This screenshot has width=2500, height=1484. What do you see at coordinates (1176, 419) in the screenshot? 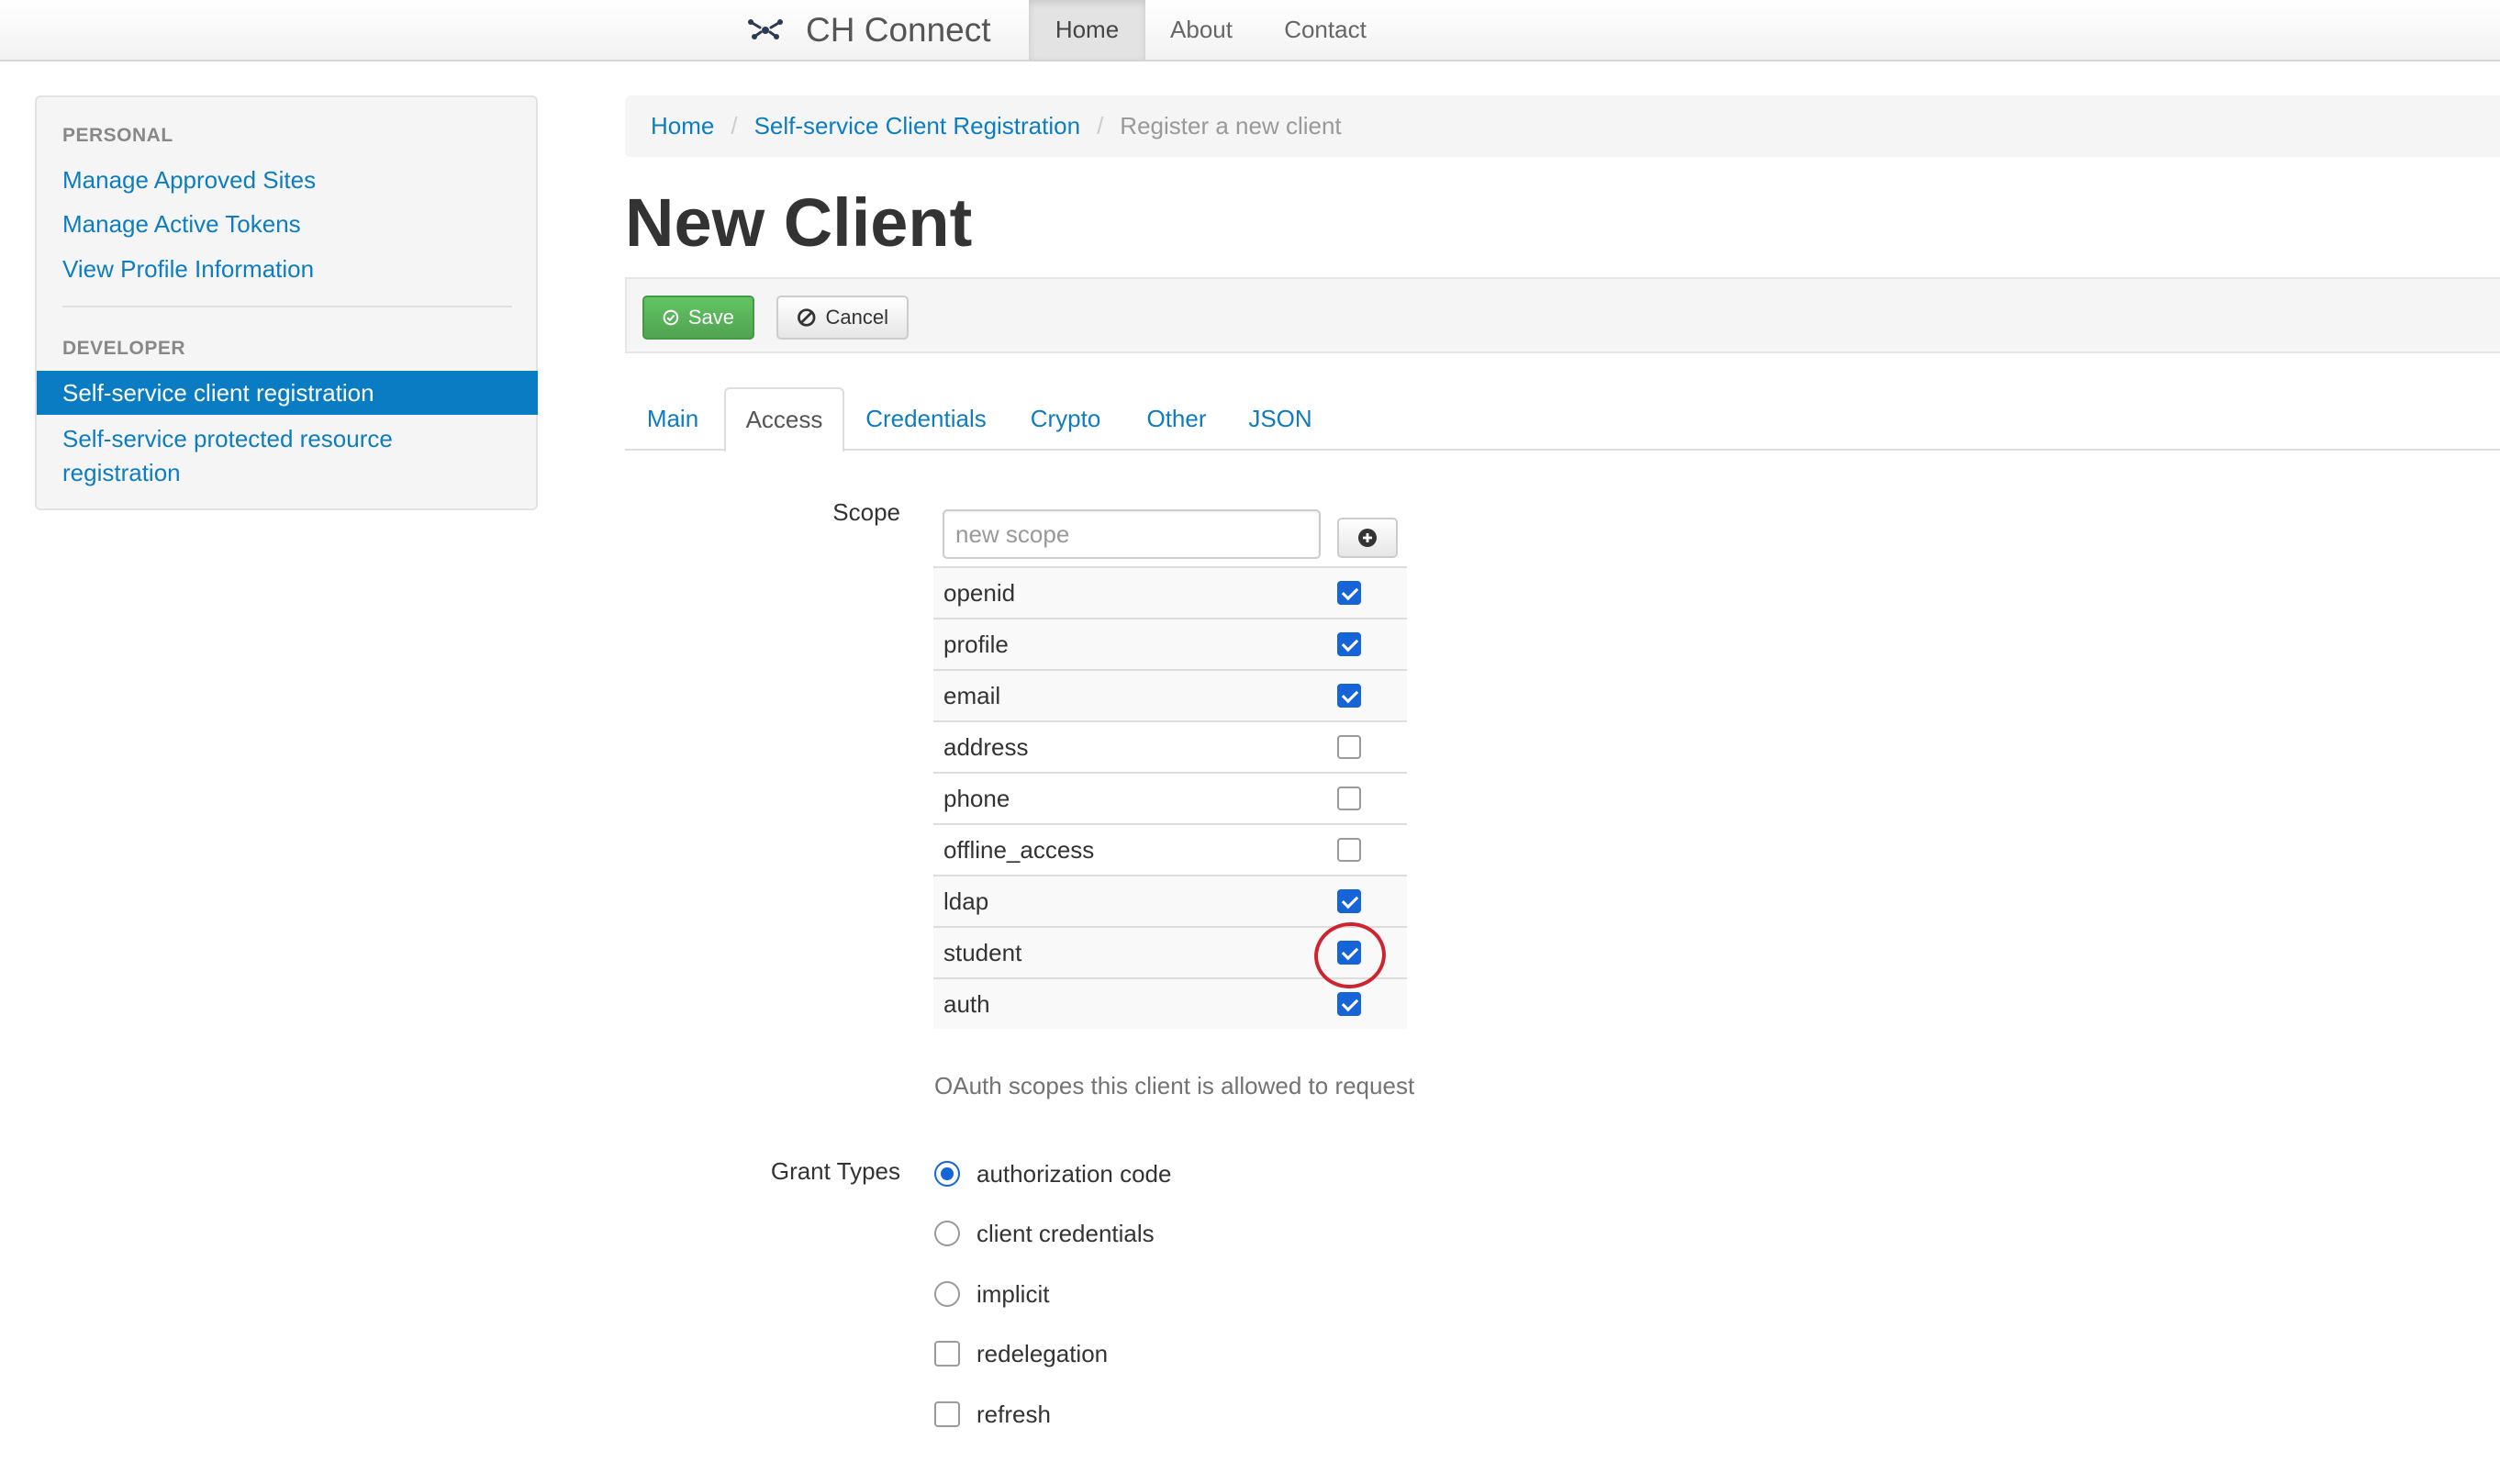
I see `tab-other: Other` at bounding box center [1176, 419].